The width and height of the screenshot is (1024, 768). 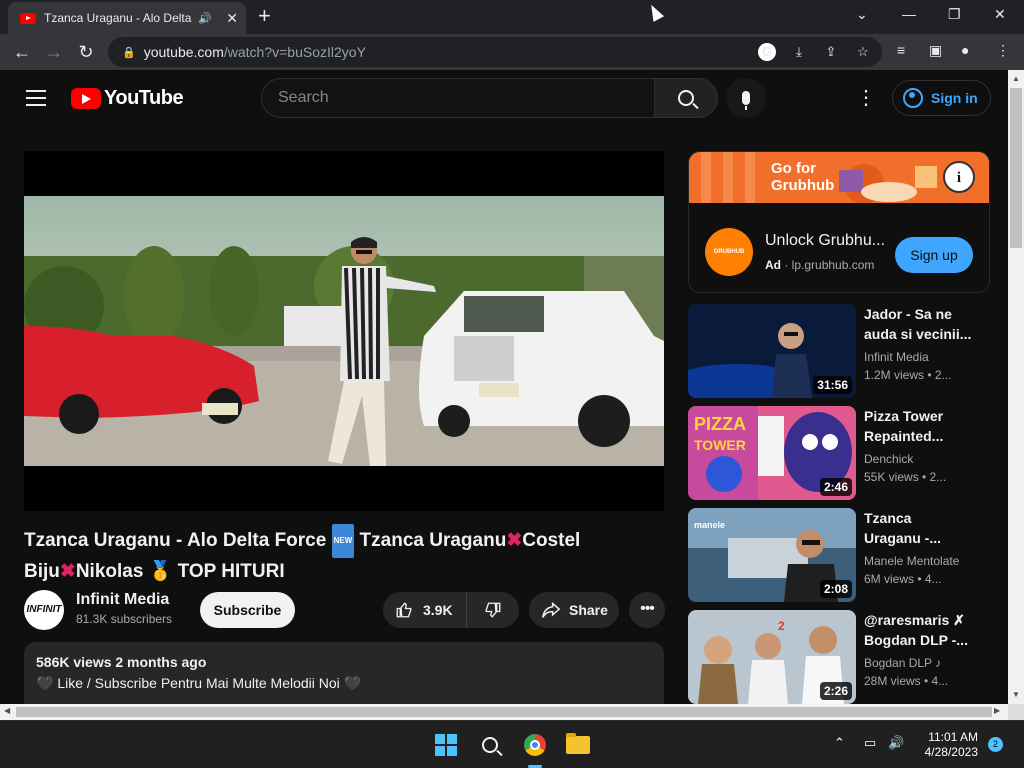 What do you see at coordinates (1016, 694) in the screenshot?
I see `scroll-down-icon: ▼` at bounding box center [1016, 694].